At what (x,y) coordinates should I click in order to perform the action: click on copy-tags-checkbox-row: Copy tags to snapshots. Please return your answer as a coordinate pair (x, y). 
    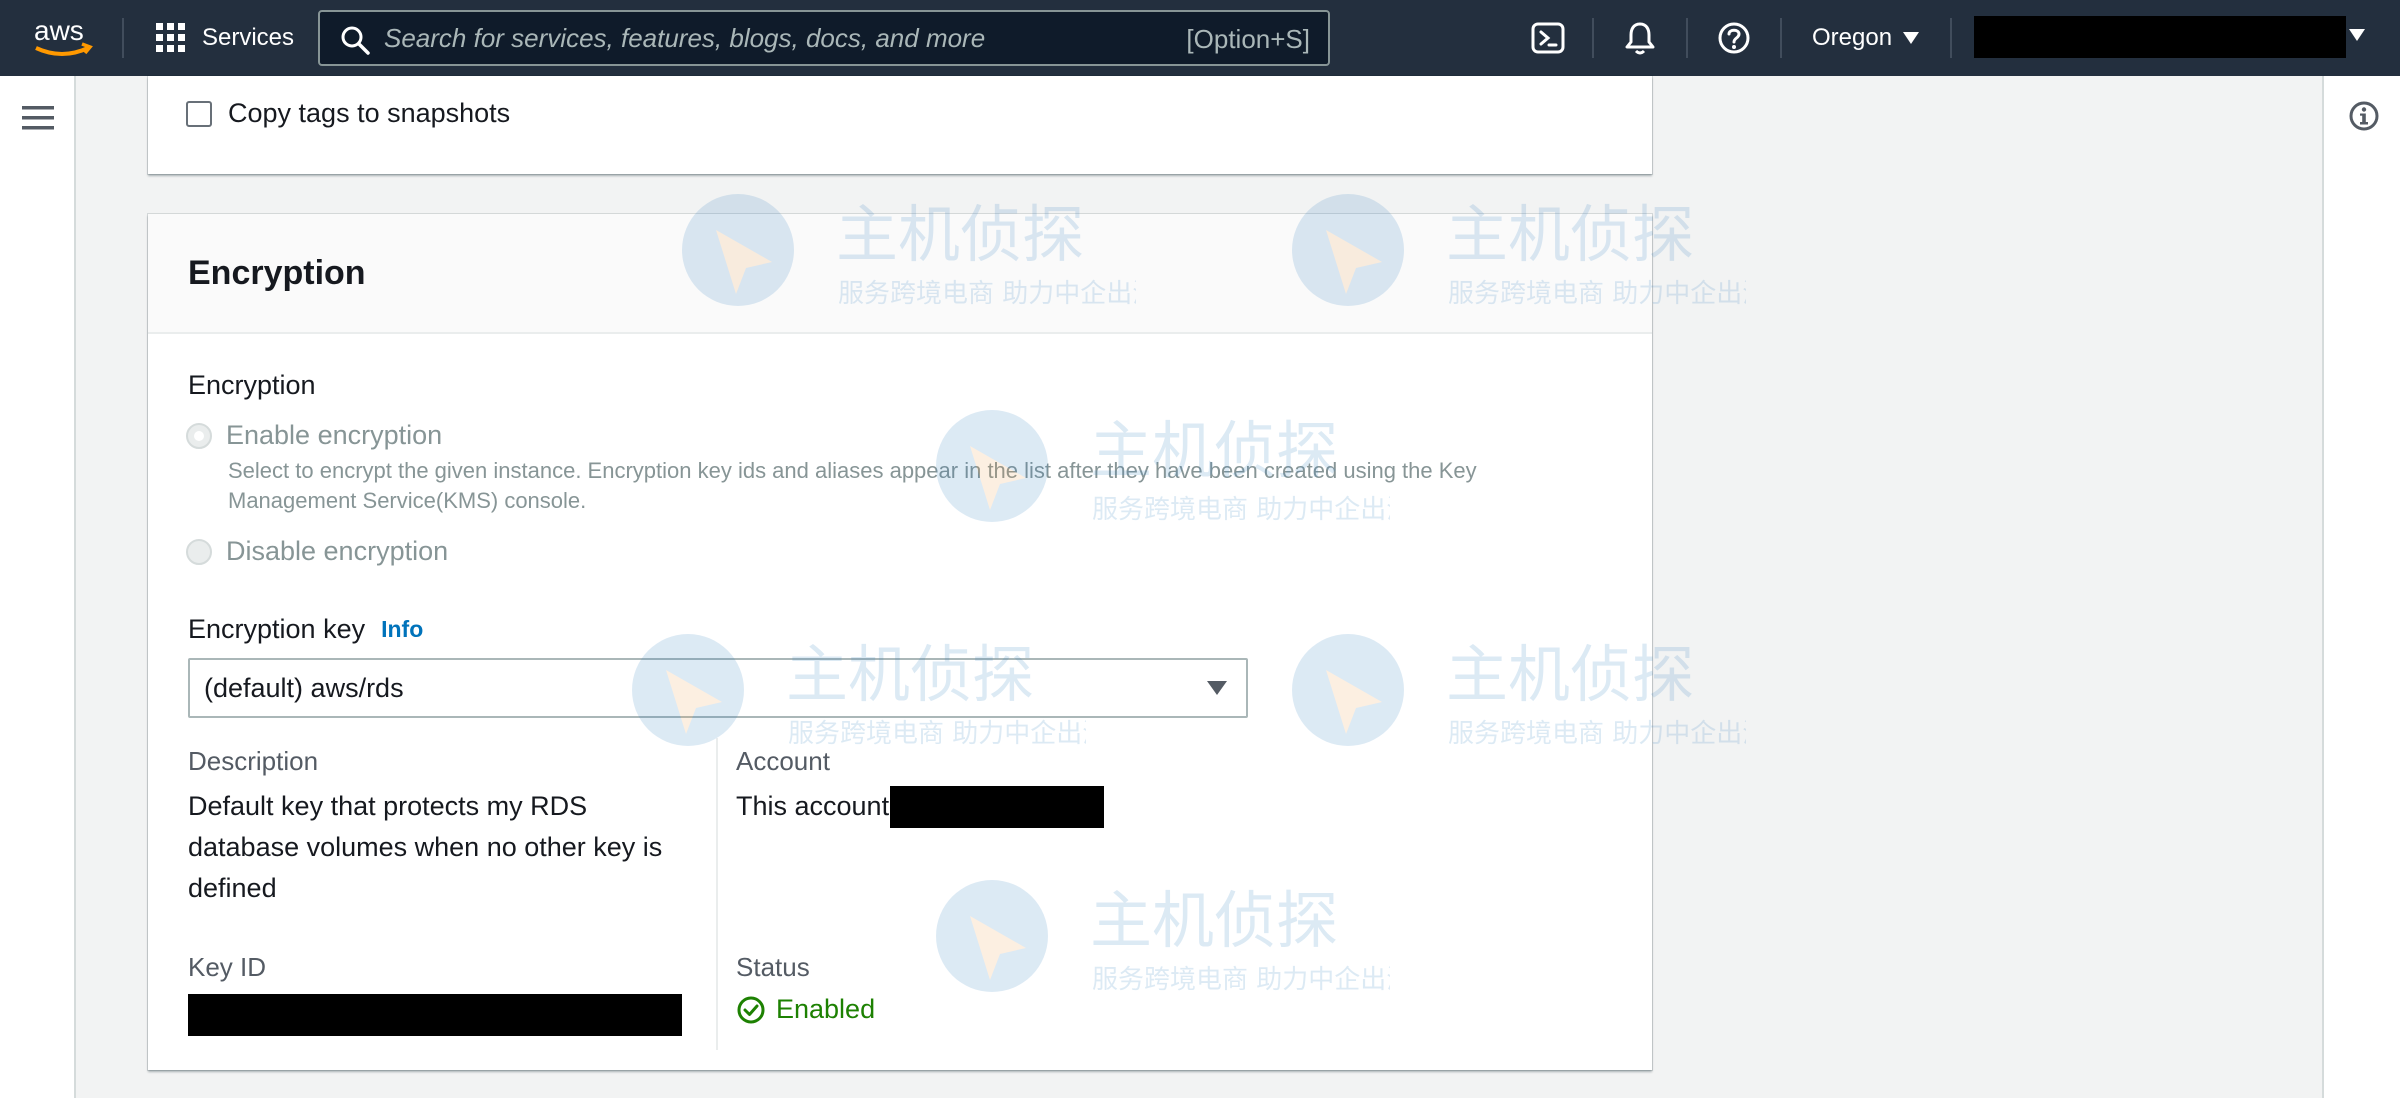
    Looking at the image, I should click on (348, 113).